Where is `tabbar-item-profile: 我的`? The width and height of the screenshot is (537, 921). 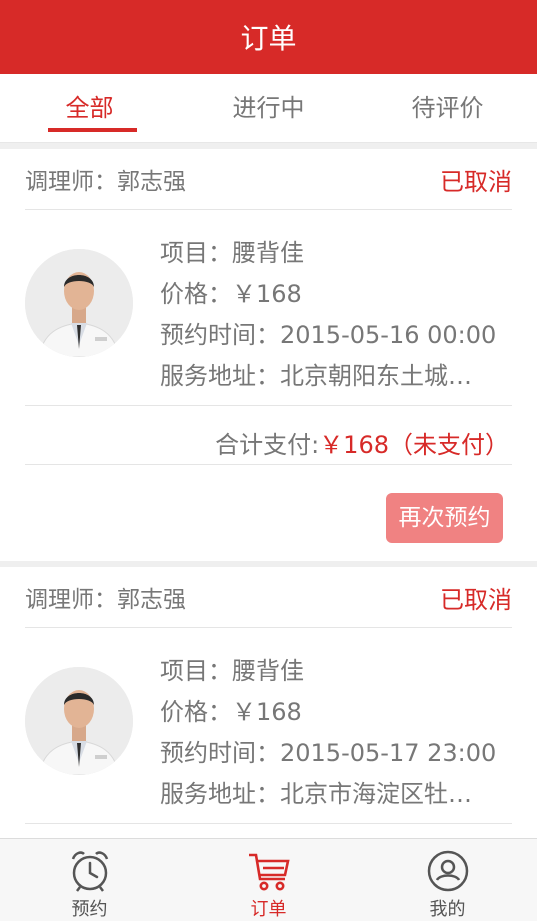 tabbar-item-profile: 我的 is located at coordinates (447, 880).